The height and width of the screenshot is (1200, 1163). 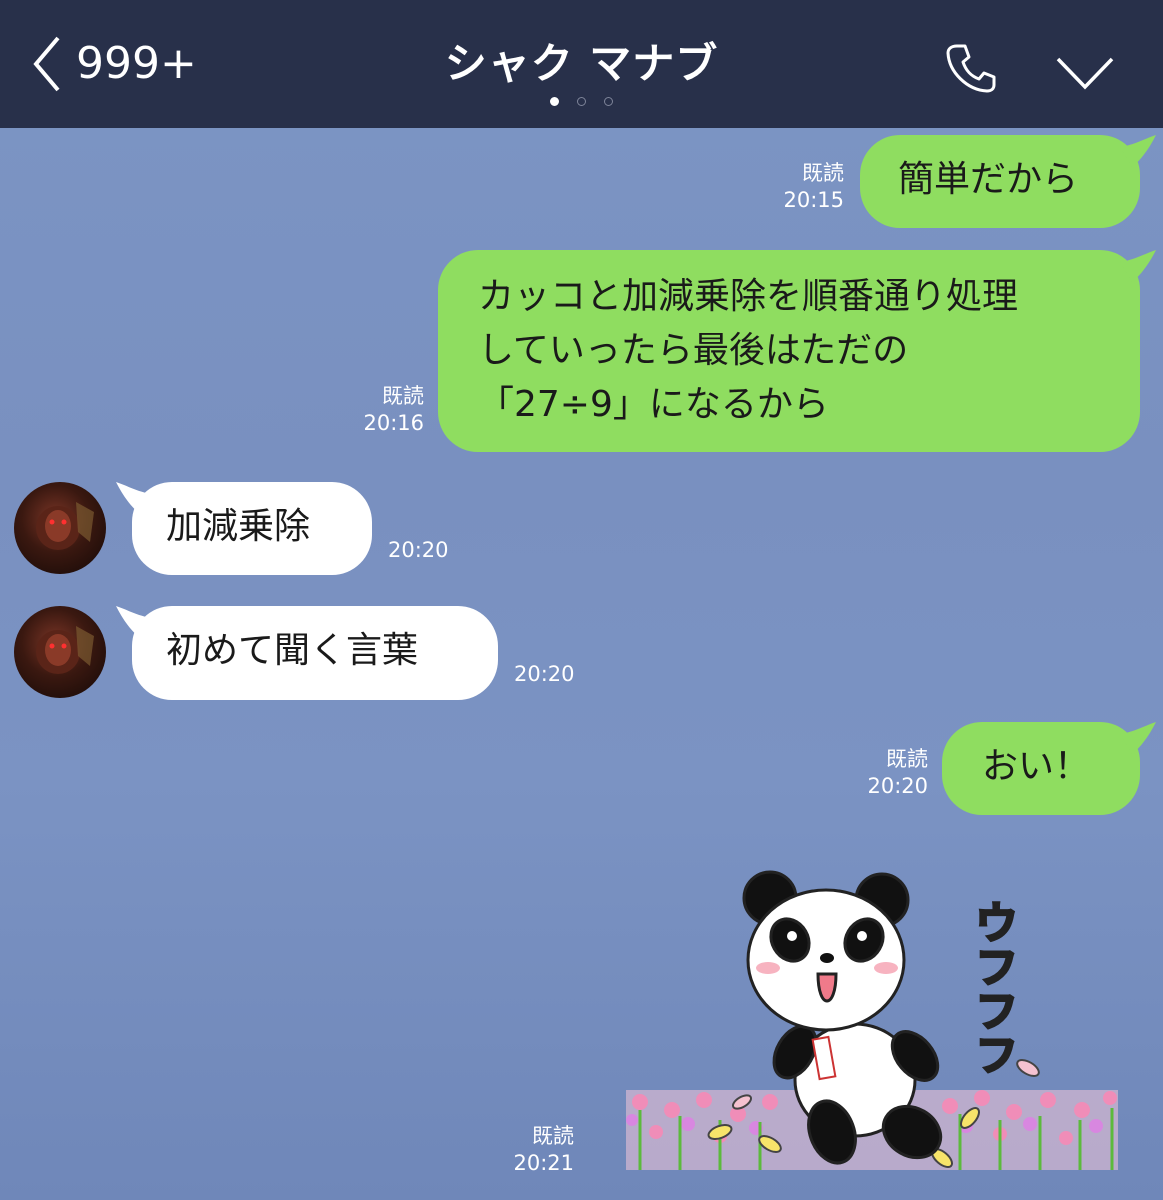 I want to click on message-meta: 既読 20:16, so click(x=382, y=410).